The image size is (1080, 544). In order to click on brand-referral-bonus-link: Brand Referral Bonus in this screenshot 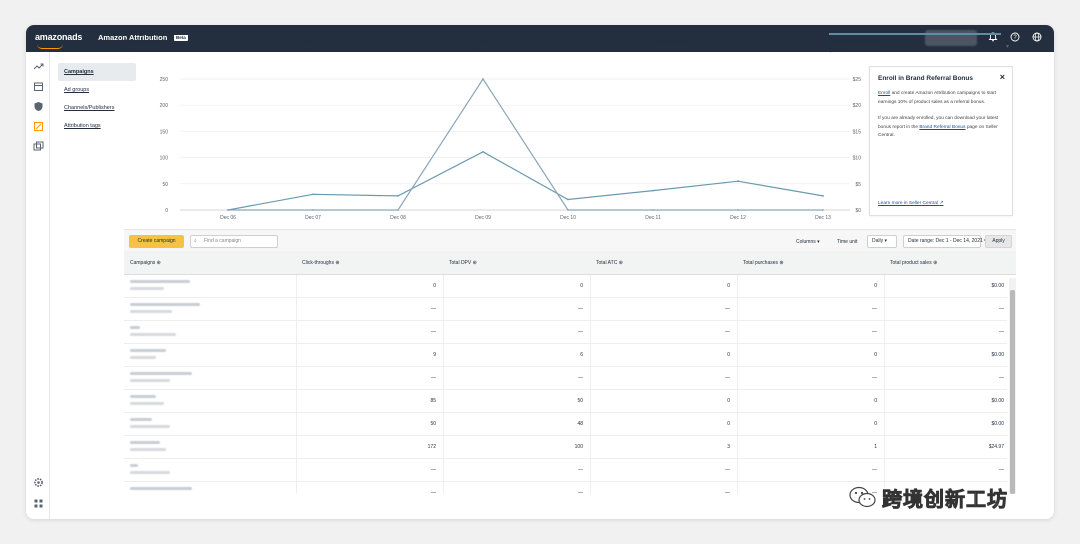, I will do `click(942, 127)`.